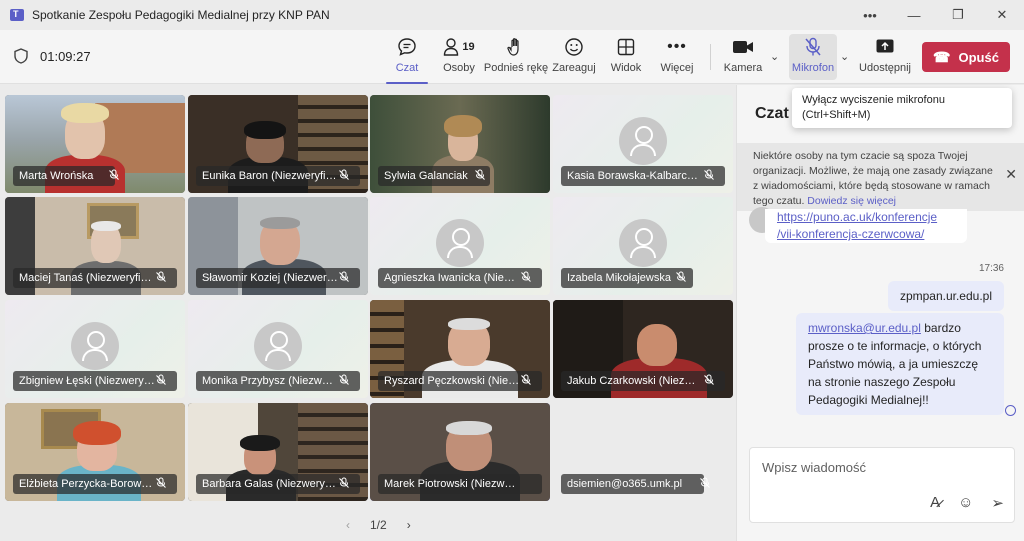 This screenshot has width=1024, height=541. What do you see at coordinates (851, 201) in the screenshot?
I see `learn-more-link: Dowiedz się więcej` at bounding box center [851, 201].